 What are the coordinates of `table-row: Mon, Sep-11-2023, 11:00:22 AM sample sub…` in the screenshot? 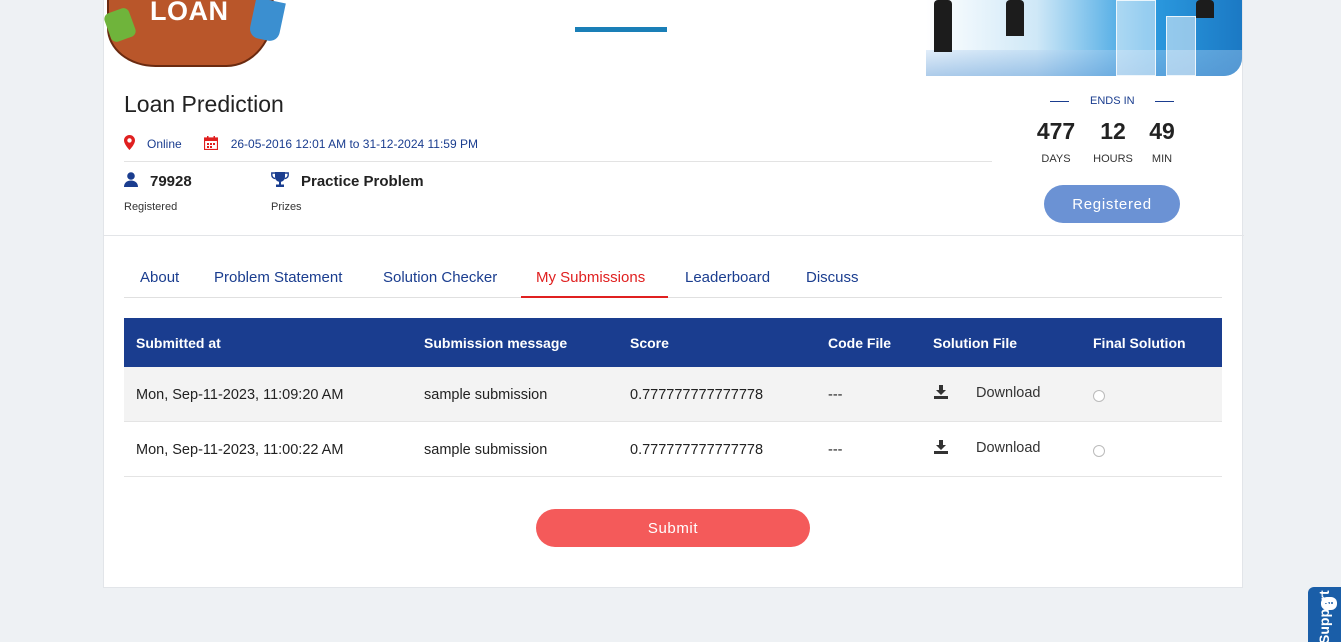 It's located at (673, 449).